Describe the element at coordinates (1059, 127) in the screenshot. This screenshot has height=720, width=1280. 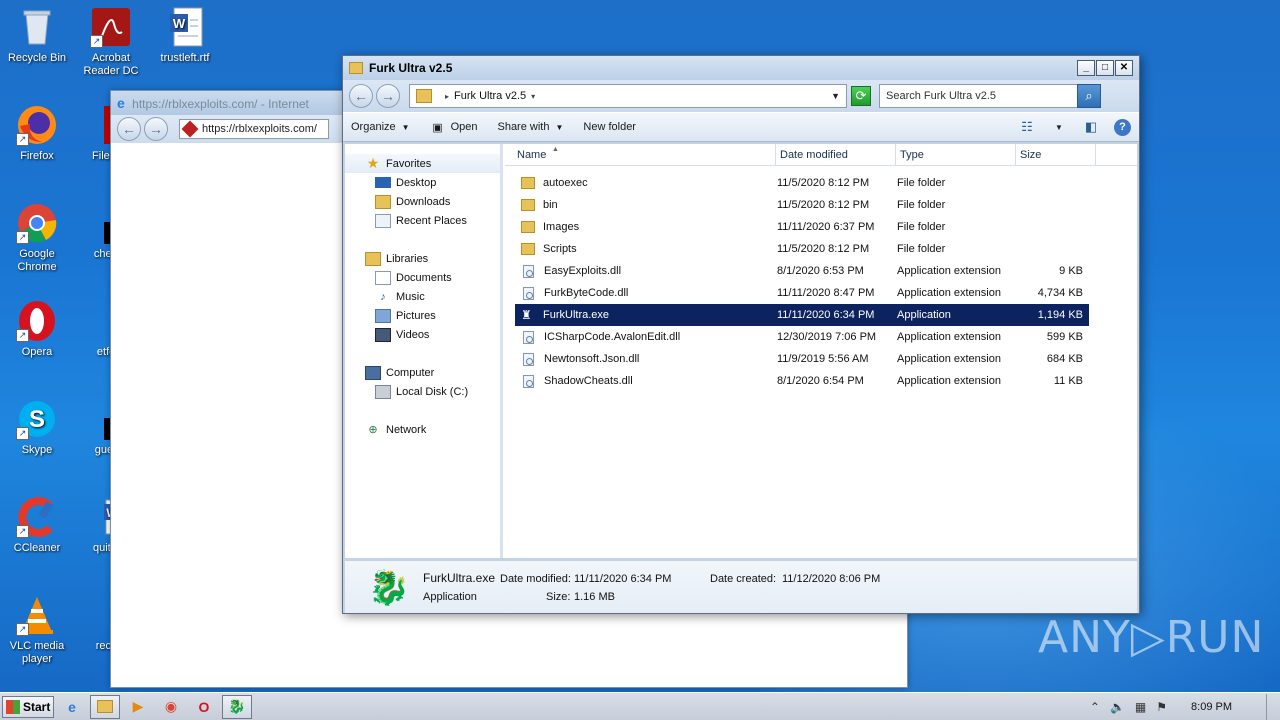
I see `view-dropdown-icon: ▼` at that location.